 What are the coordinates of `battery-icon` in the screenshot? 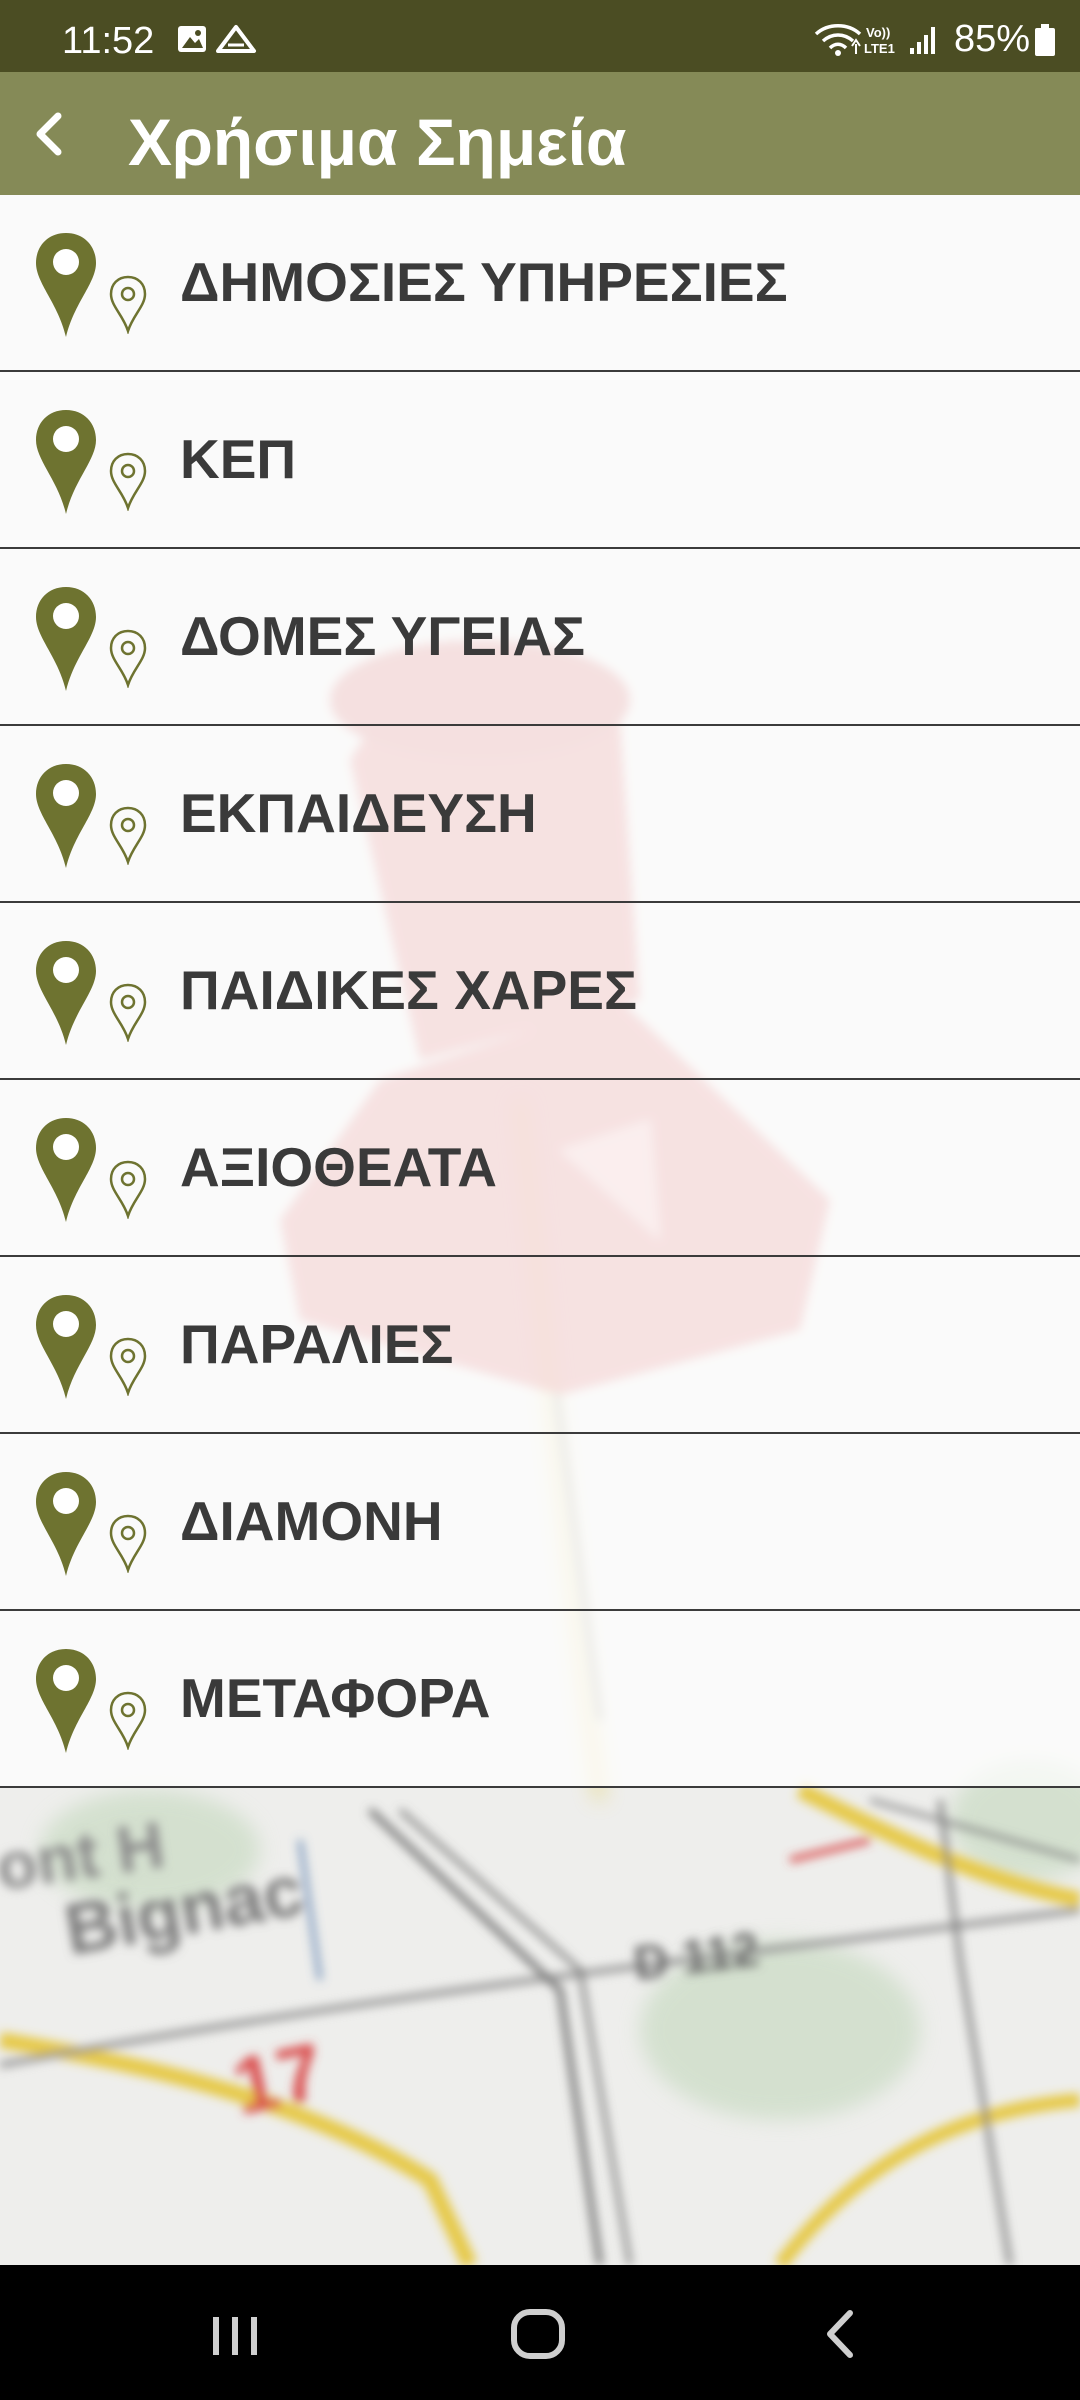 It's located at (1045, 39).